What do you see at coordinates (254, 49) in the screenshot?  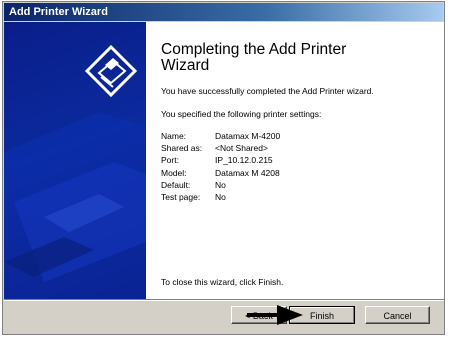 I see `page-title-line1: Completing the Add Printer` at bounding box center [254, 49].